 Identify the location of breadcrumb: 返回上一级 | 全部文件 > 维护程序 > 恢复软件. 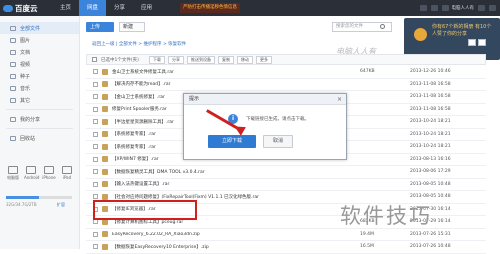
(139, 44).